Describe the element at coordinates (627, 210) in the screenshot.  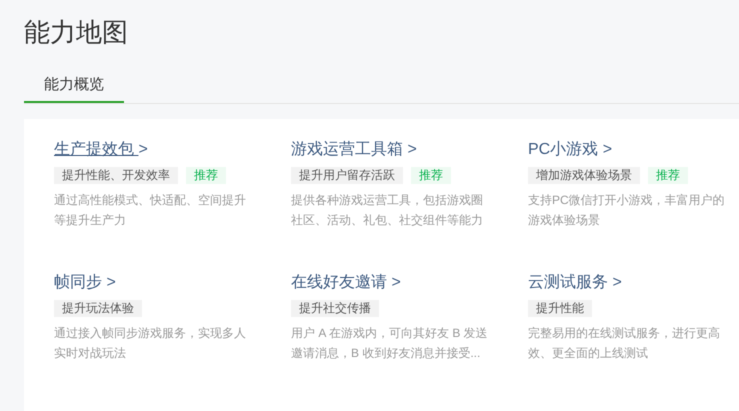
I see `card-description: 支持PC微信打开小游戏，丰富用户的游戏体验场景` at that location.